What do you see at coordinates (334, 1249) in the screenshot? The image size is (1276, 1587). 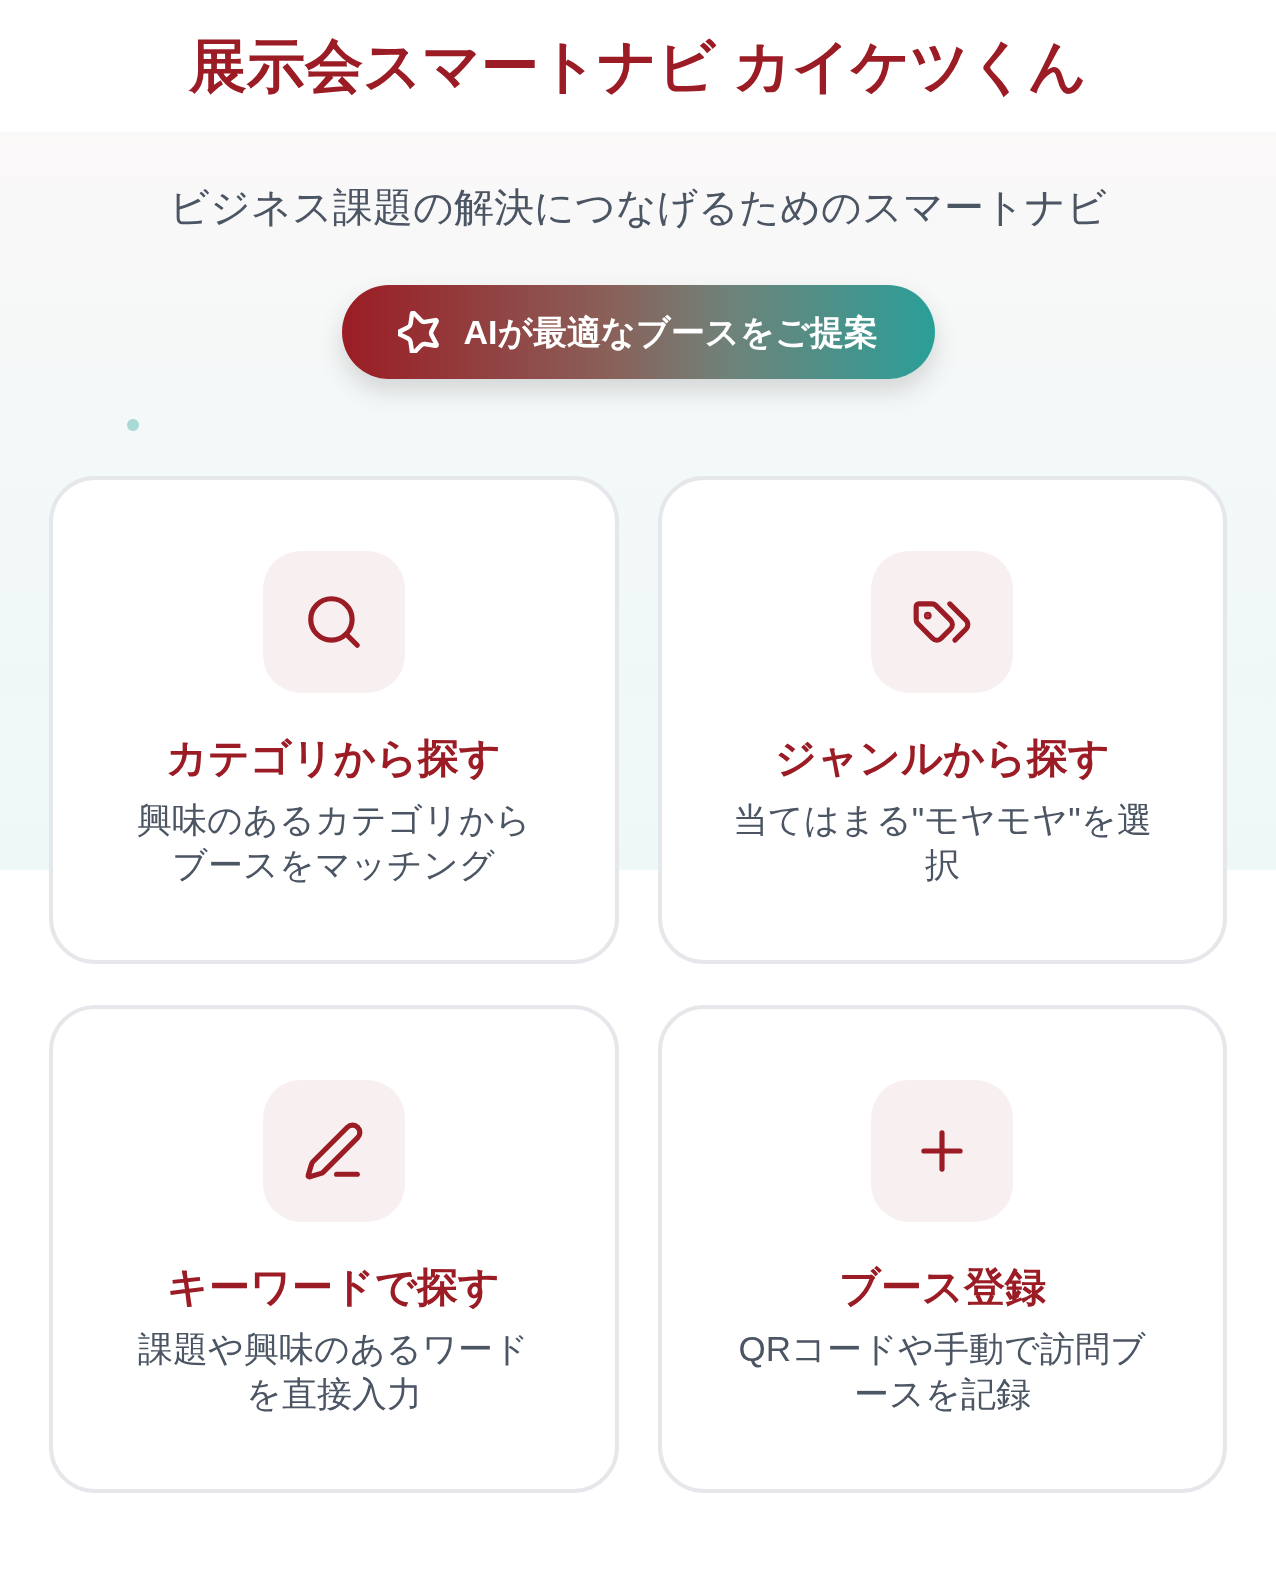 I see `menu-card: キーワードで探す 課題や興味のあるワードを直接入力` at bounding box center [334, 1249].